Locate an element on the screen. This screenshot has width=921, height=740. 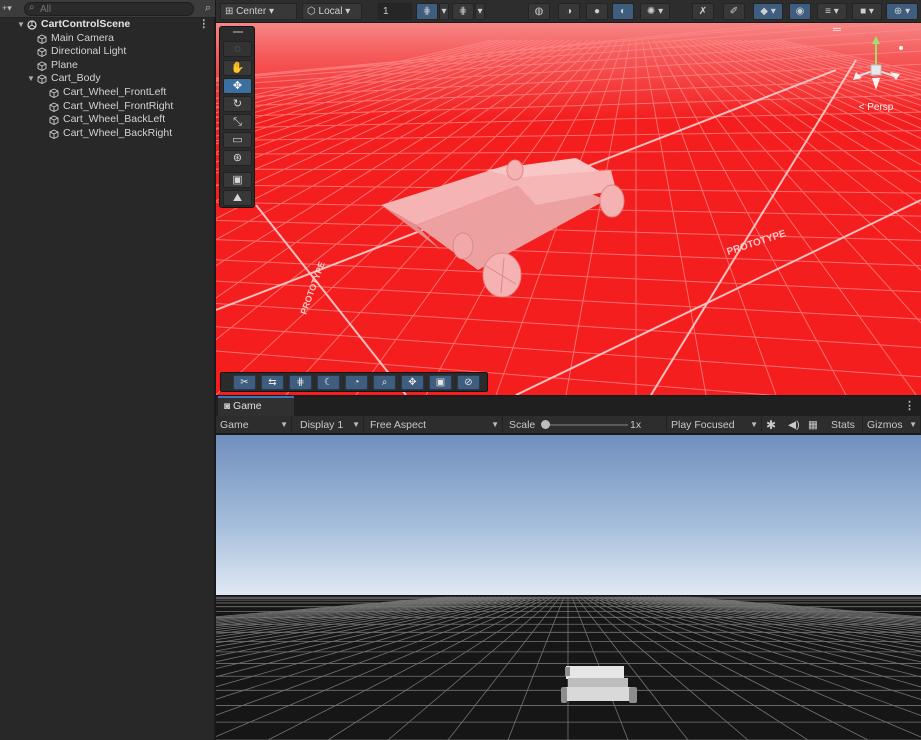
overlay-edit-collider-button: ✂ is located at coordinates (244, 382).